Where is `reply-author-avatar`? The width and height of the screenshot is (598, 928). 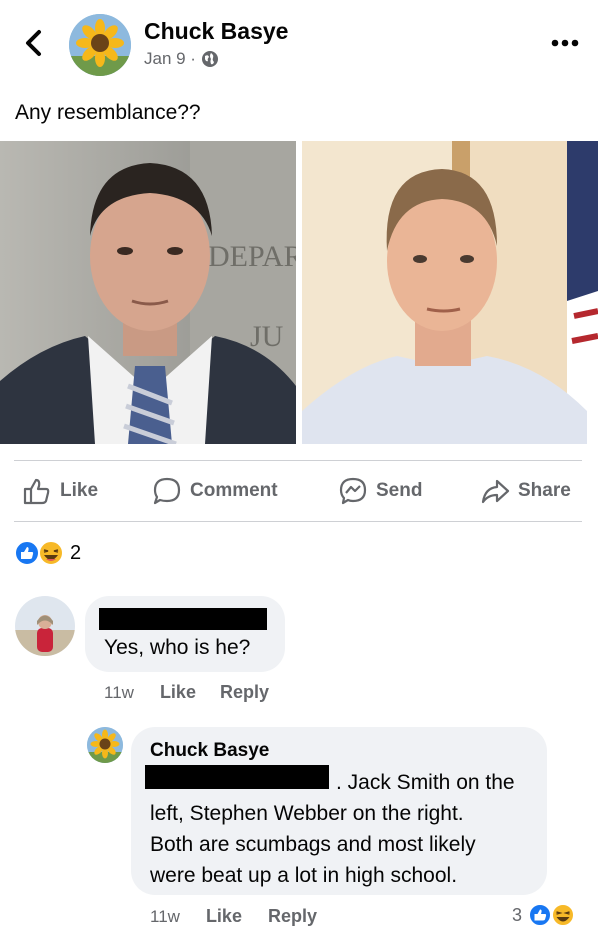
reply-author-avatar is located at coordinates (105, 745).